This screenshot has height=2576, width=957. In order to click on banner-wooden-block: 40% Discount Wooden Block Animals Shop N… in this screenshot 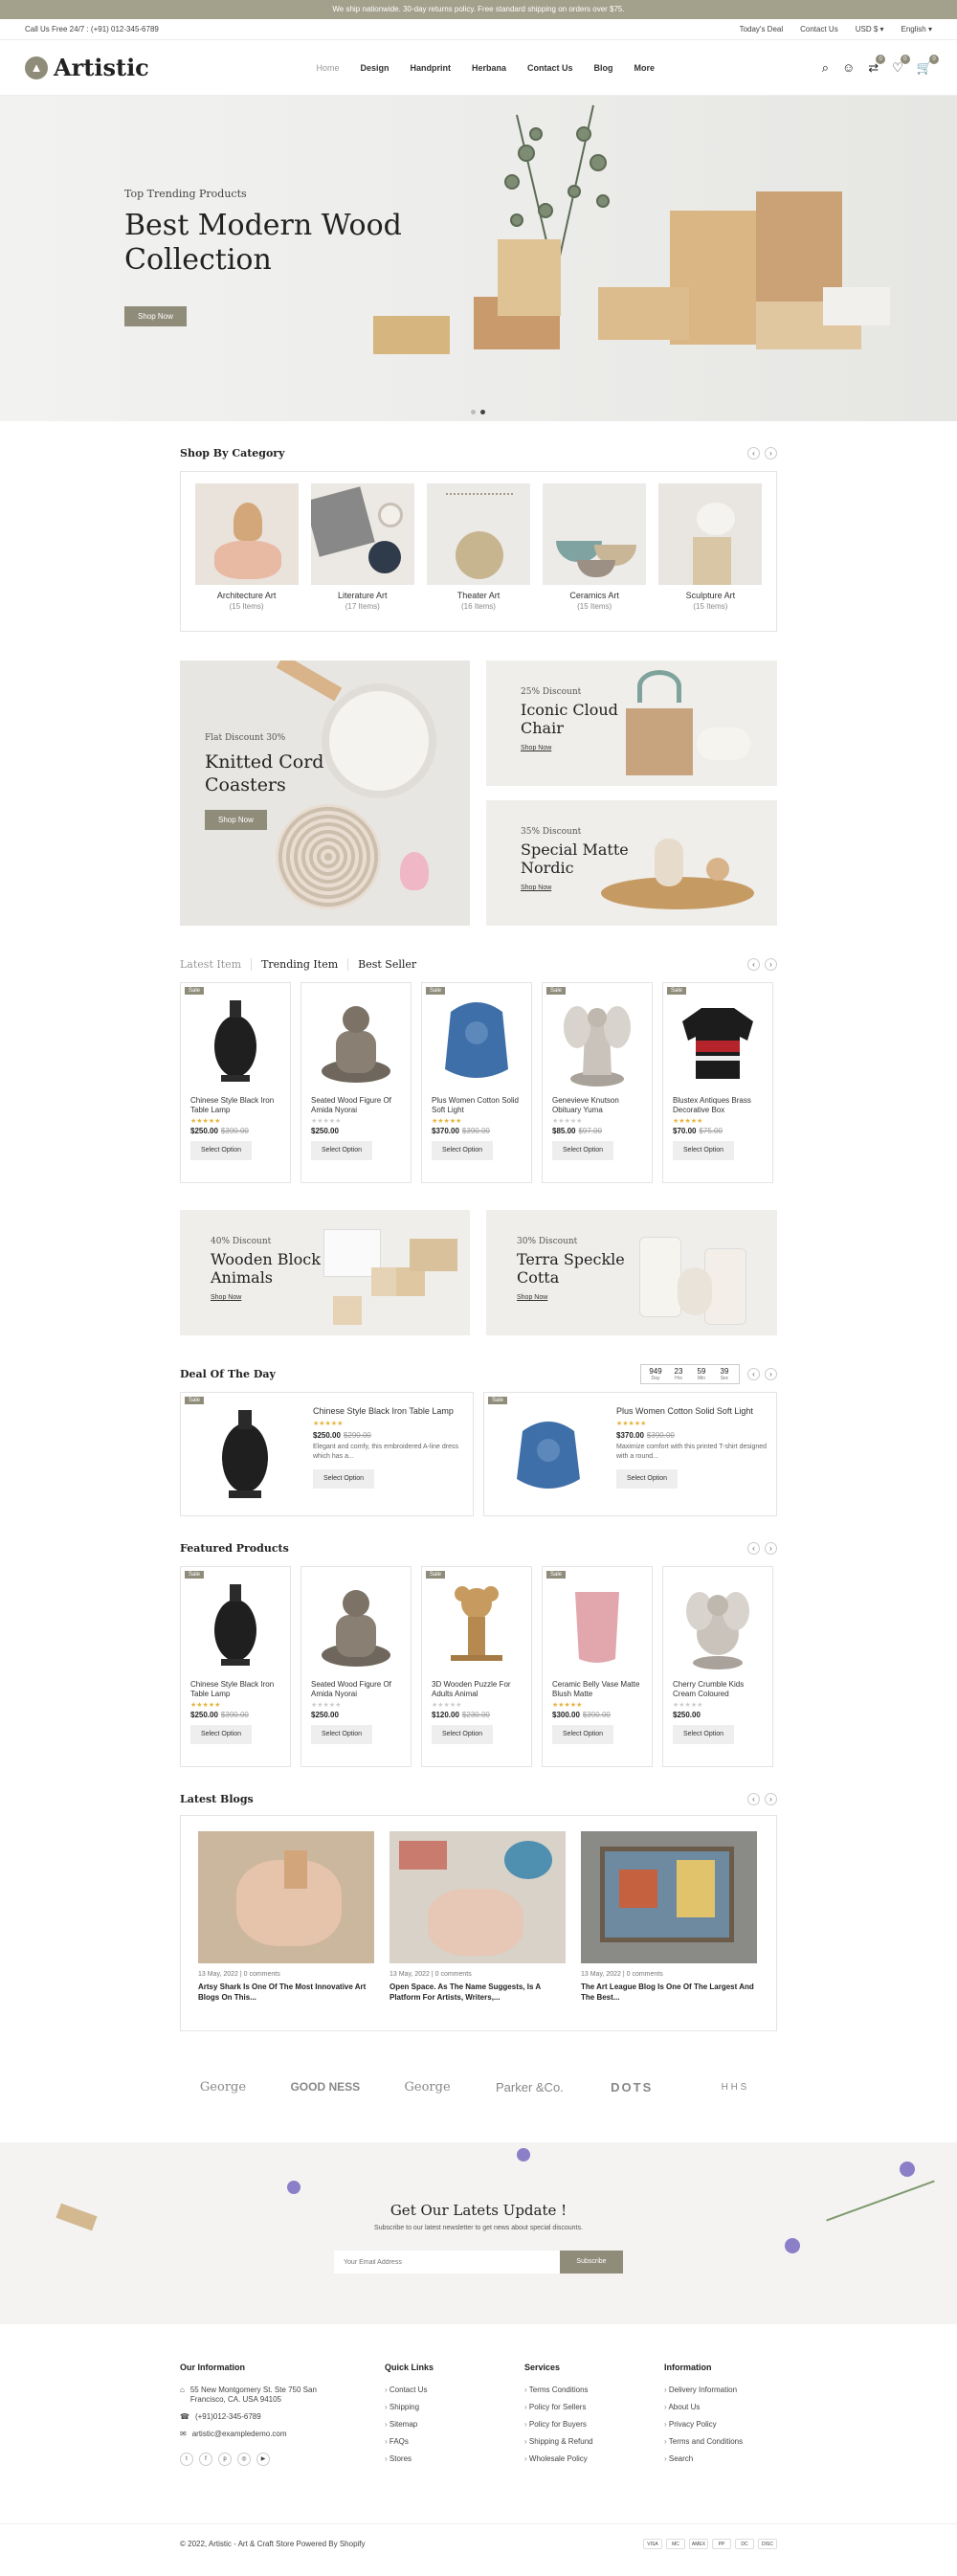, I will do `click(325, 1273)`.